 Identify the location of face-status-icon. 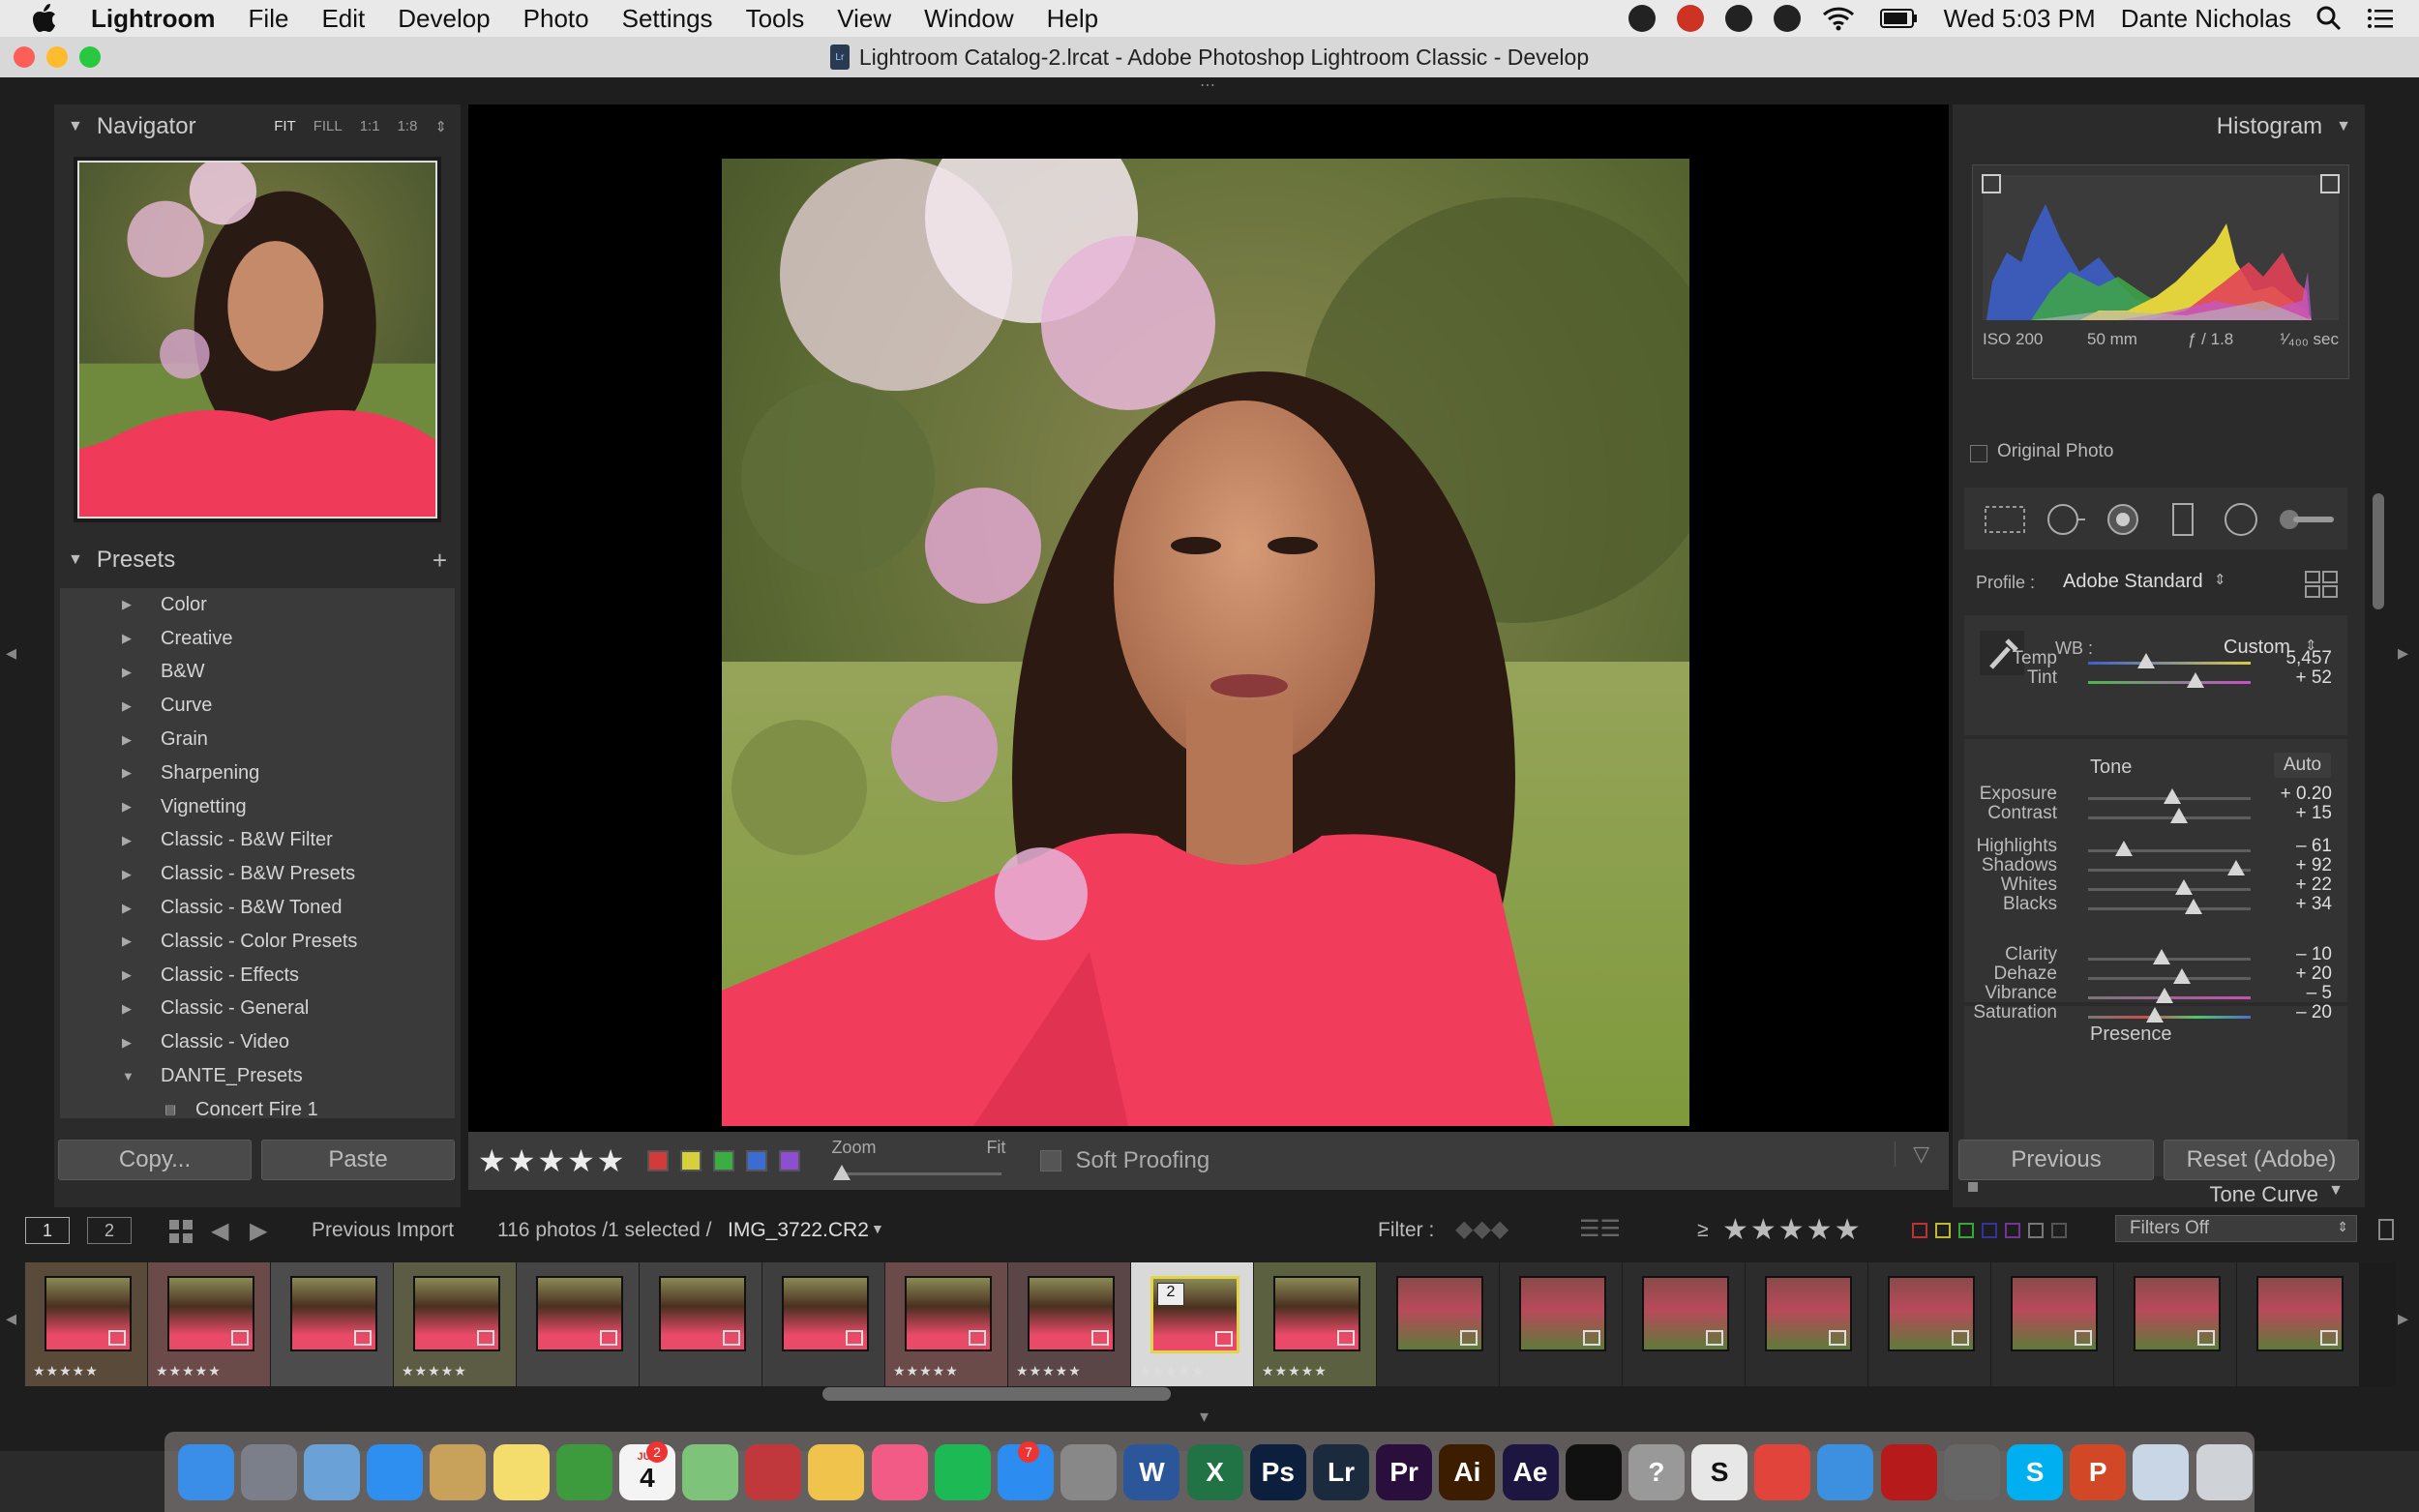
(1738, 18).